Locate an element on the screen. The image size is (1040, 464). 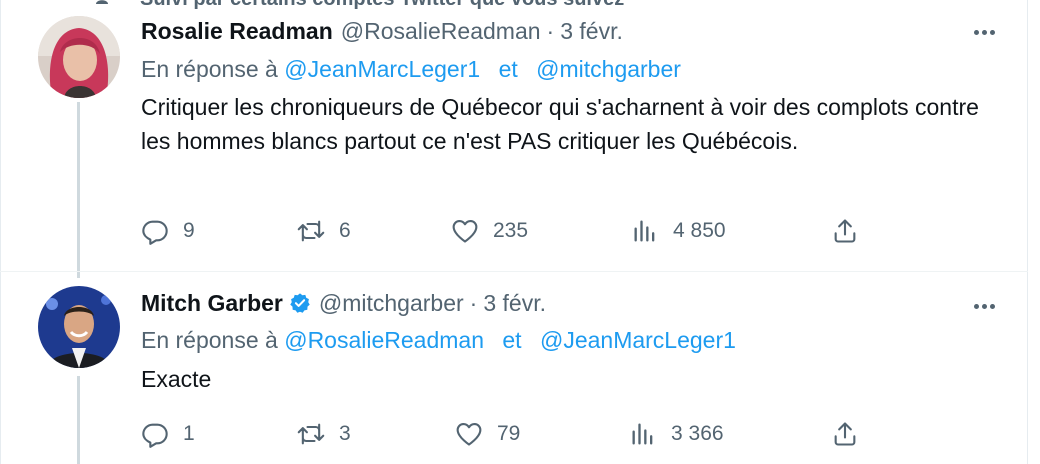
reply-count: 9 is located at coordinates (189, 230).